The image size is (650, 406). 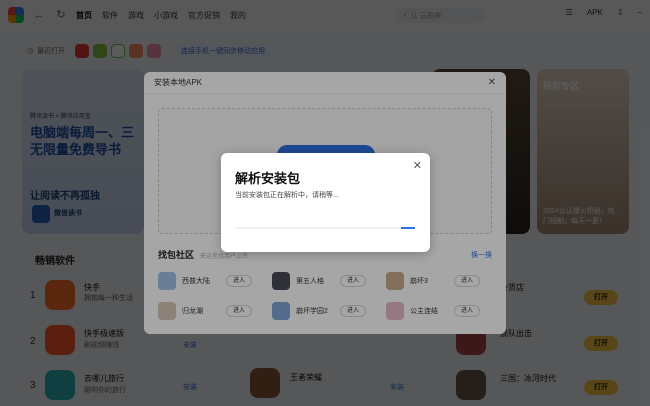 What do you see at coordinates (268, 178) in the screenshot?
I see `modal-title: 解析安装包` at bounding box center [268, 178].